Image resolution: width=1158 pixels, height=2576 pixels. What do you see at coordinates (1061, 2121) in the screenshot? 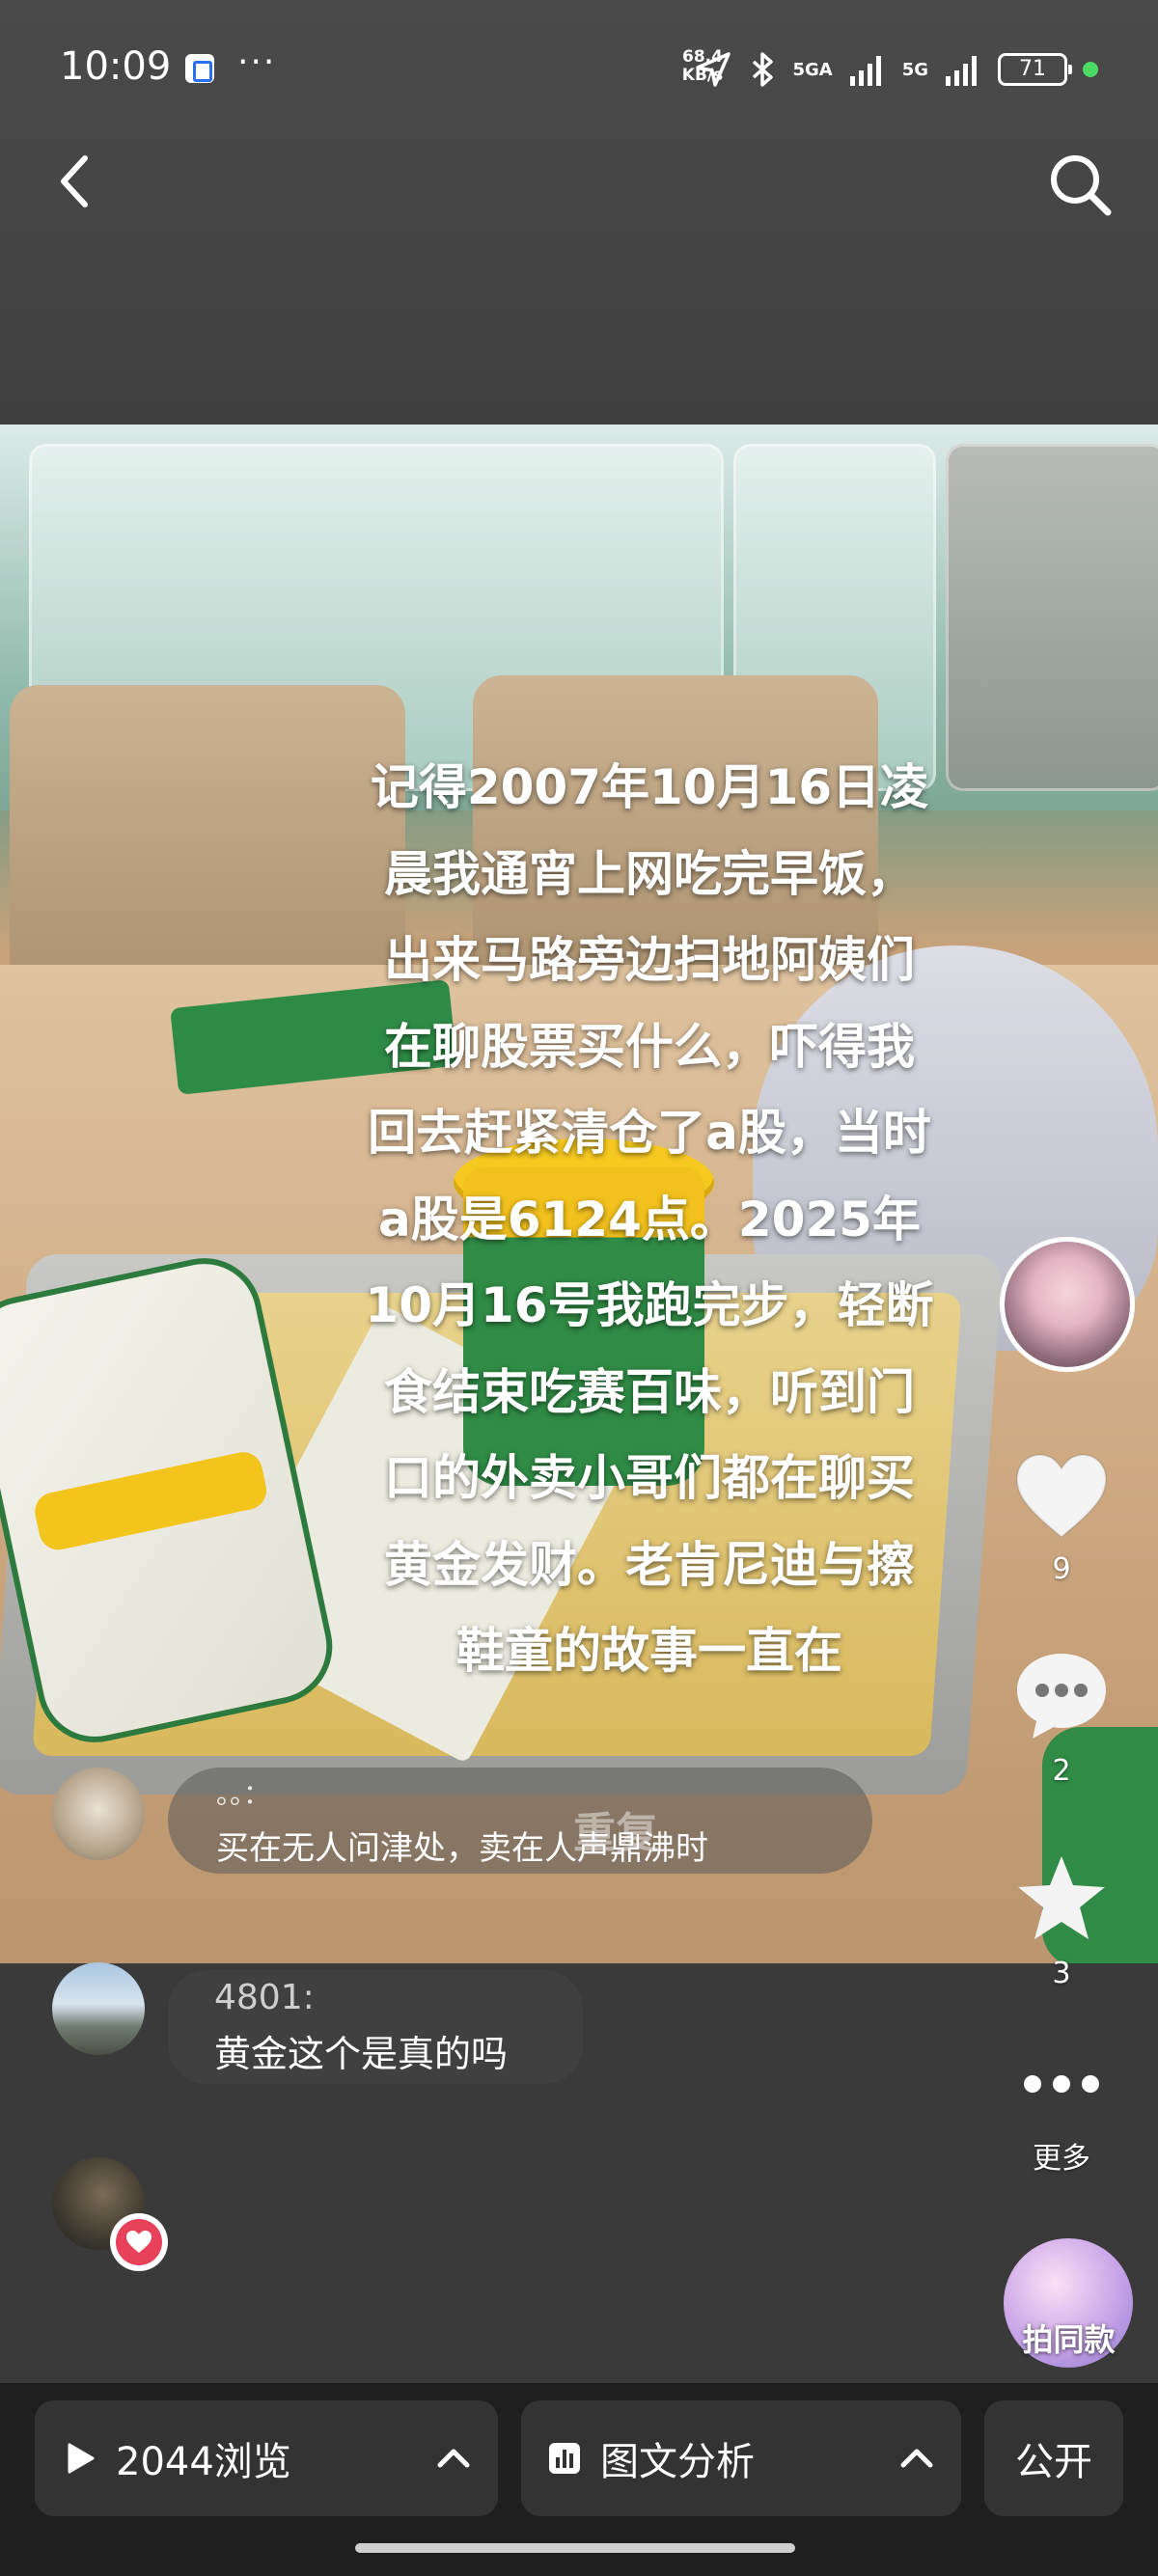
I see `more-button: 更多` at bounding box center [1061, 2121].